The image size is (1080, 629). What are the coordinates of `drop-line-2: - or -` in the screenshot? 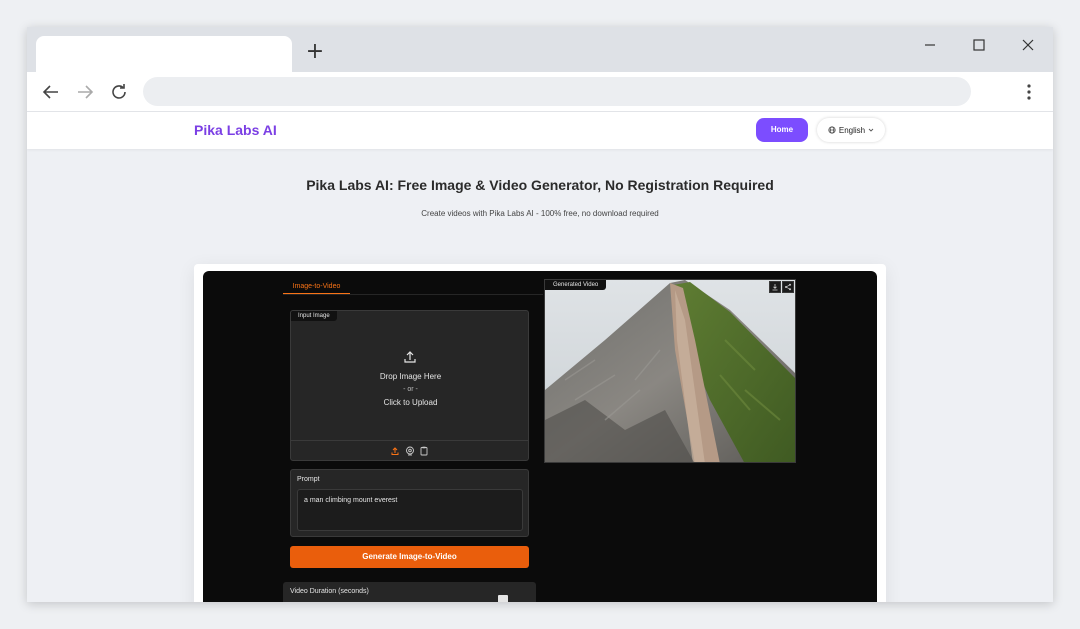 It's located at (410, 389).